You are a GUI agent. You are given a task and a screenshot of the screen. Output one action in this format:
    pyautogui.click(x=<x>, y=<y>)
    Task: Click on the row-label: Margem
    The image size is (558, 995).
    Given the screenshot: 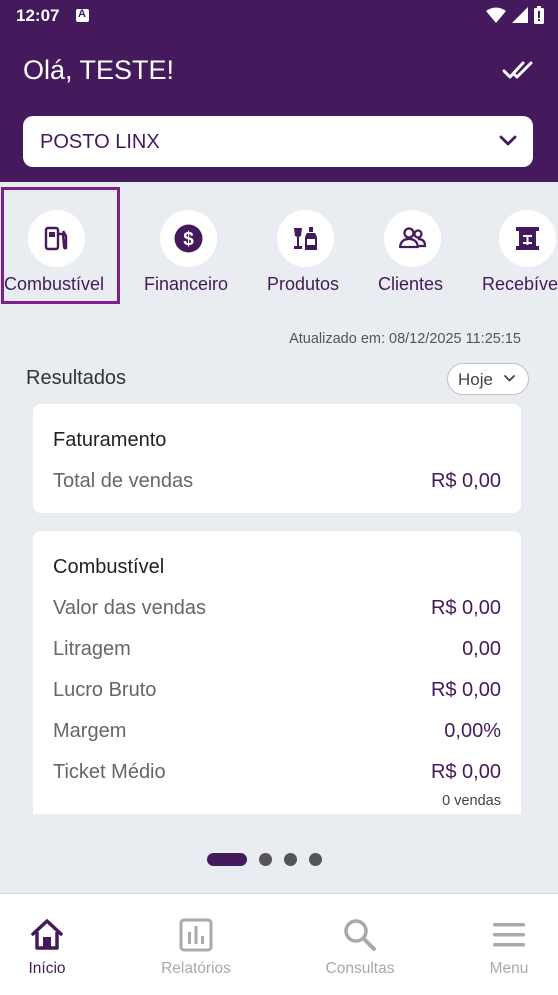 What is the action you would take?
    pyautogui.click(x=90, y=731)
    